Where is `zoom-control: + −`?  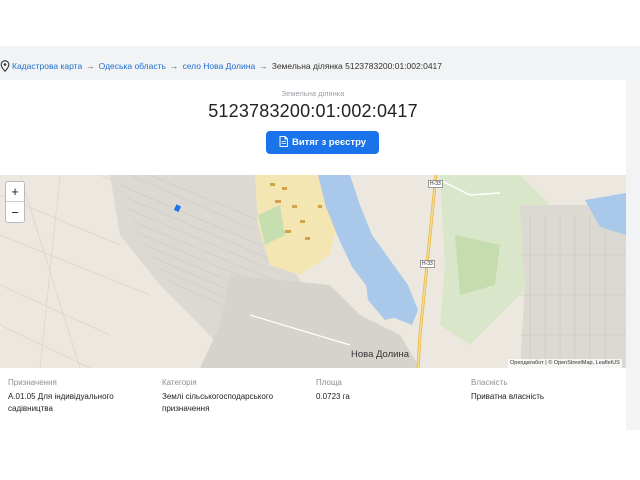
zoom-control: + − is located at coordinates (15, 202).